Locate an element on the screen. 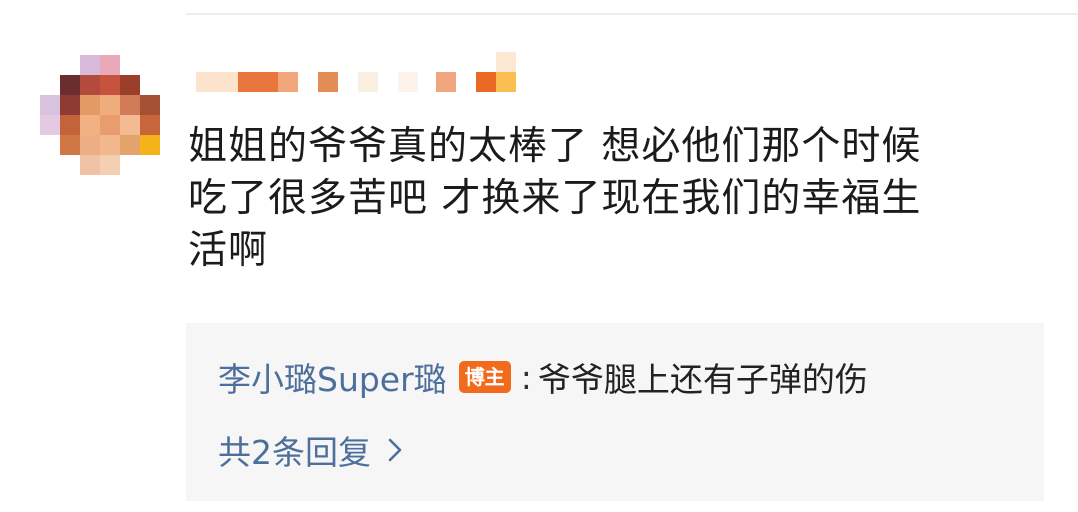 The width and height of the screenshot is (1078, 512). chevron-right-icon is located at coordinates (395, 450).